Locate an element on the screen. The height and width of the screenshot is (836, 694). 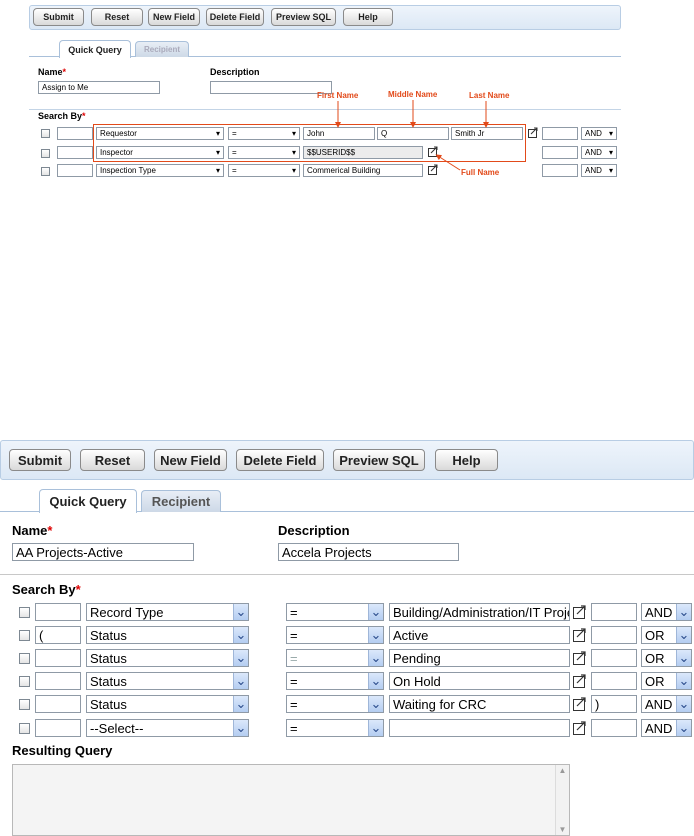
field-select: Record Type ⌄ is located at coordinates (167, 612).